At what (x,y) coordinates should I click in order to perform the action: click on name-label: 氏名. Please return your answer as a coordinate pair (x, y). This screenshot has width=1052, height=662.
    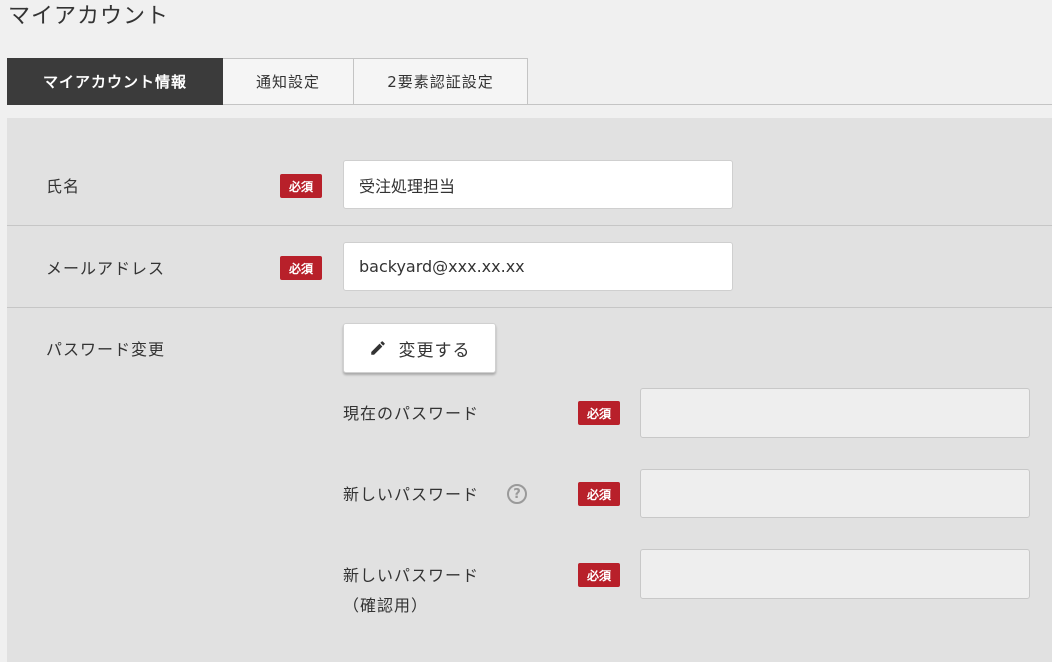
    Looking at the image, I should click on (63, 186).